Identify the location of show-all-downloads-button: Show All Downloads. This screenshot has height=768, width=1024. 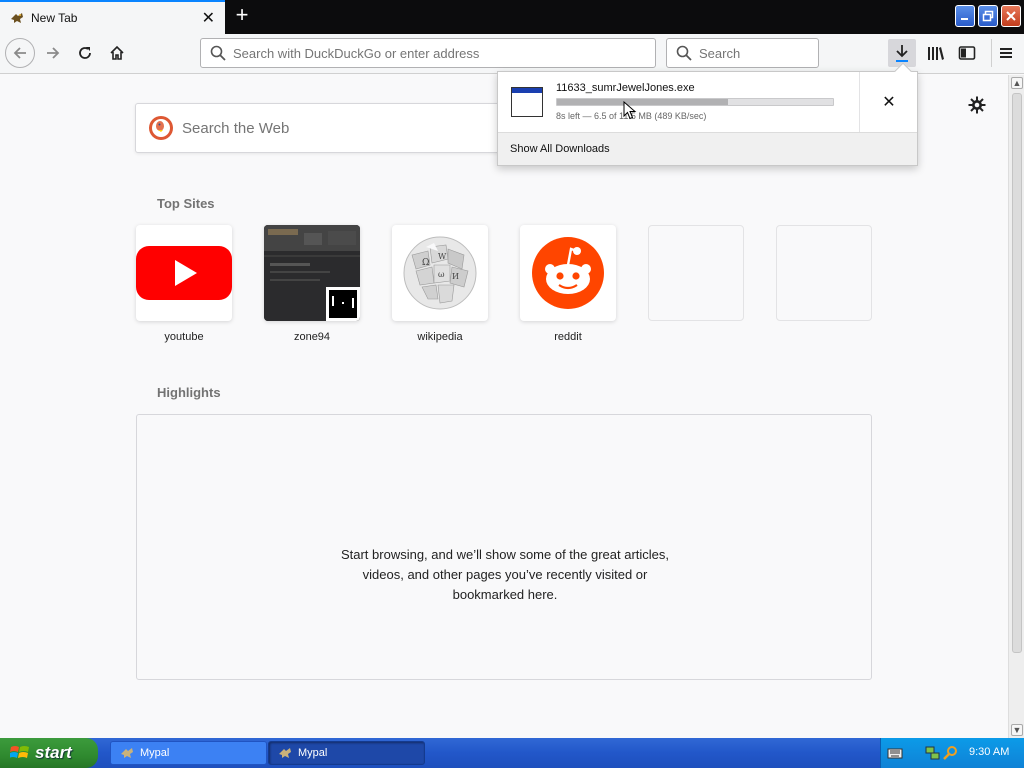
(707, 148).